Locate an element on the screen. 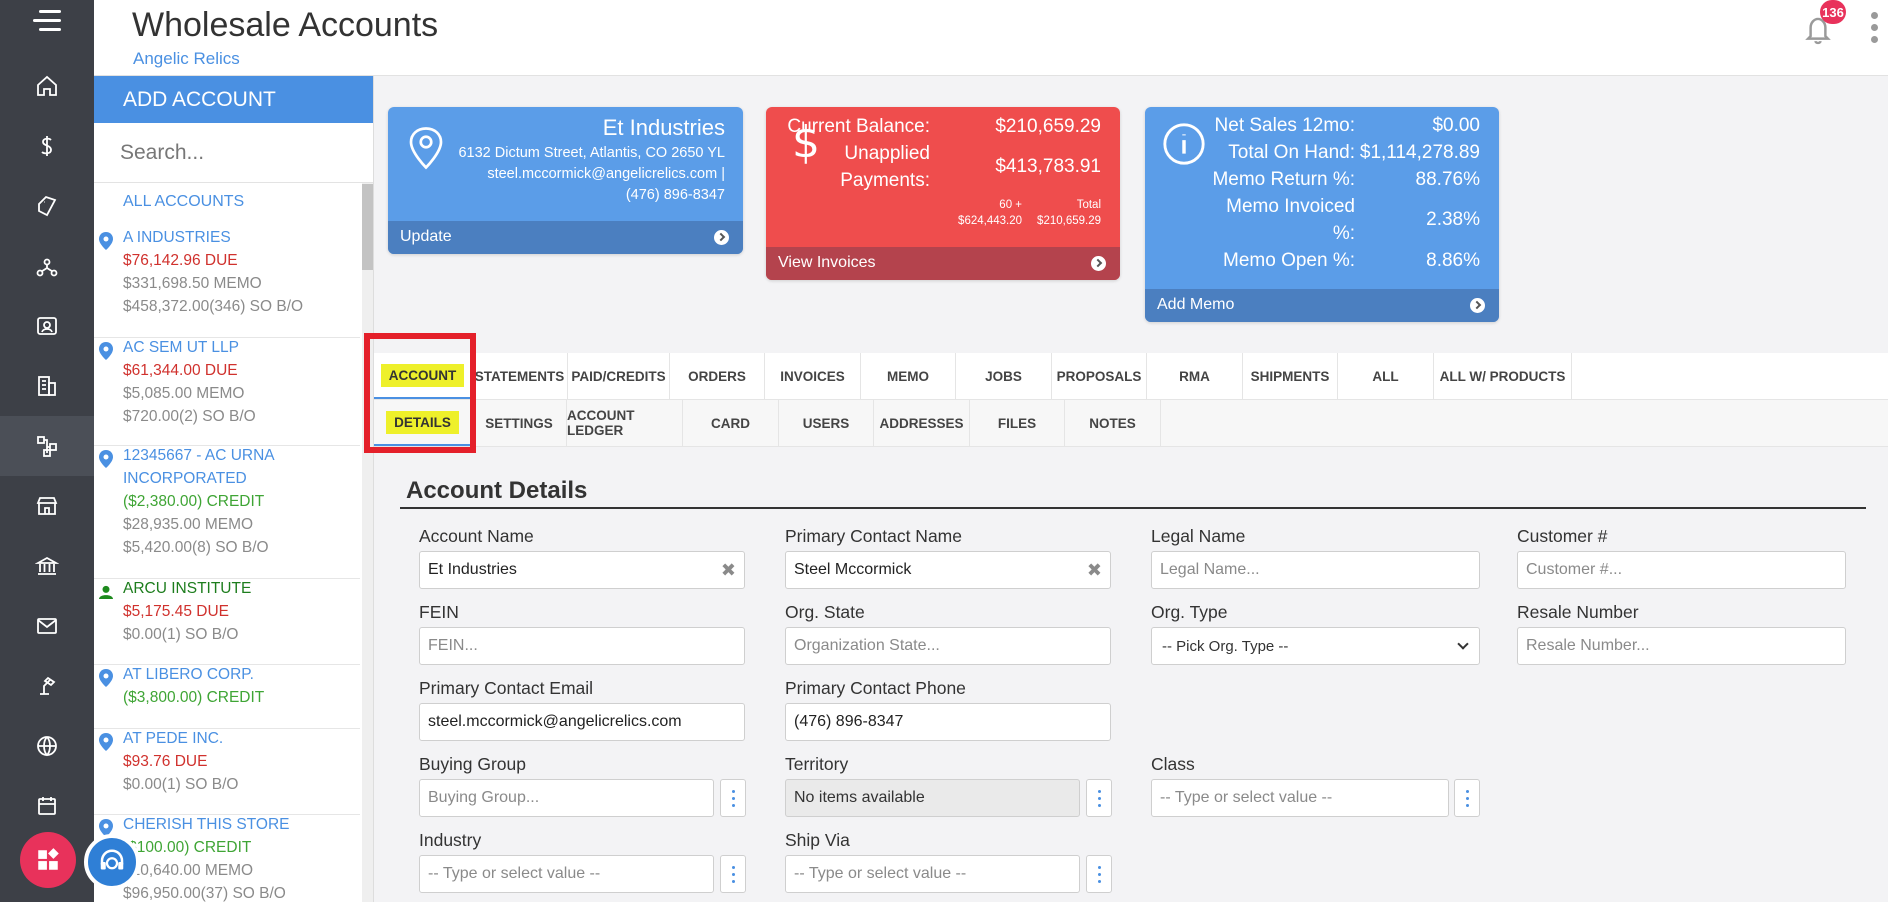  total-value: $210,659.29 is located at coordinates (1069, 221).